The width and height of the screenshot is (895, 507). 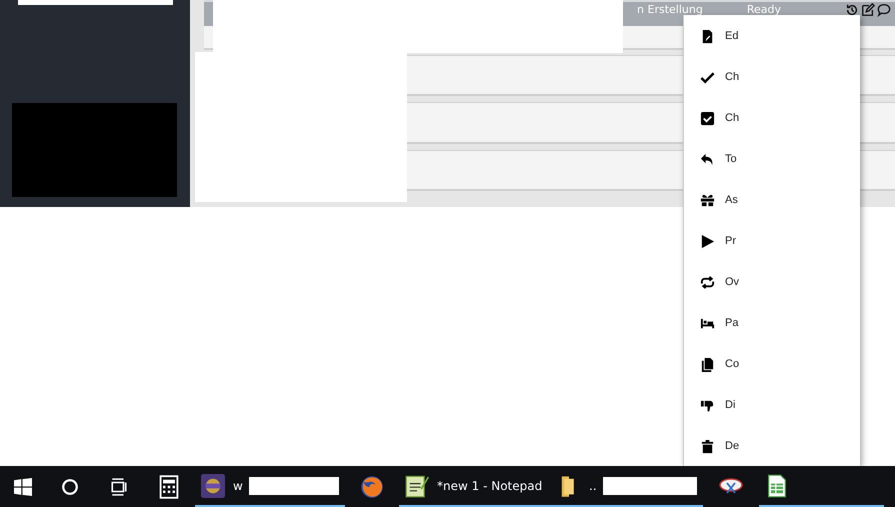 I want to click on menu-item: De, so click(x=772, y=446).